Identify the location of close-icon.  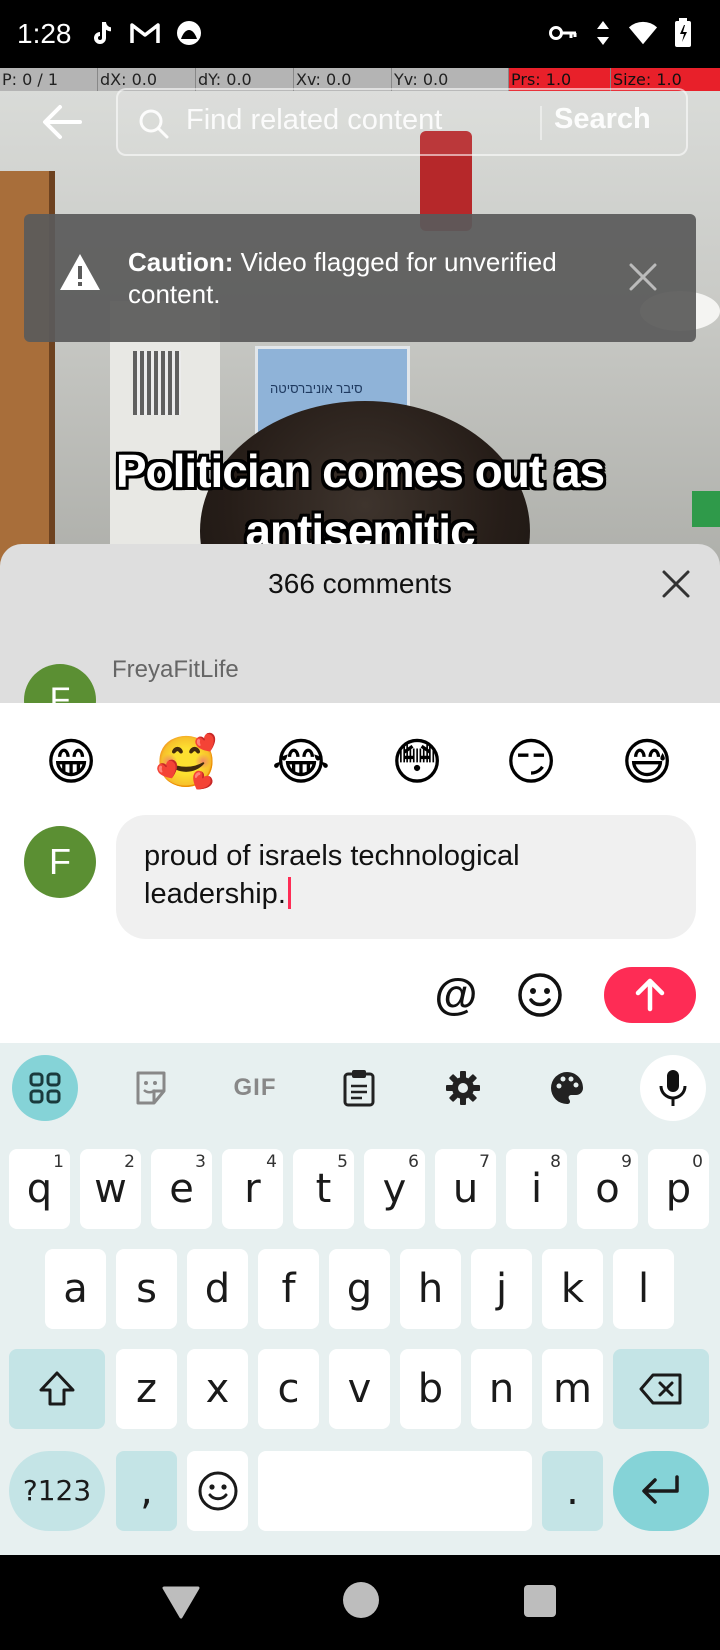
(643, 277).